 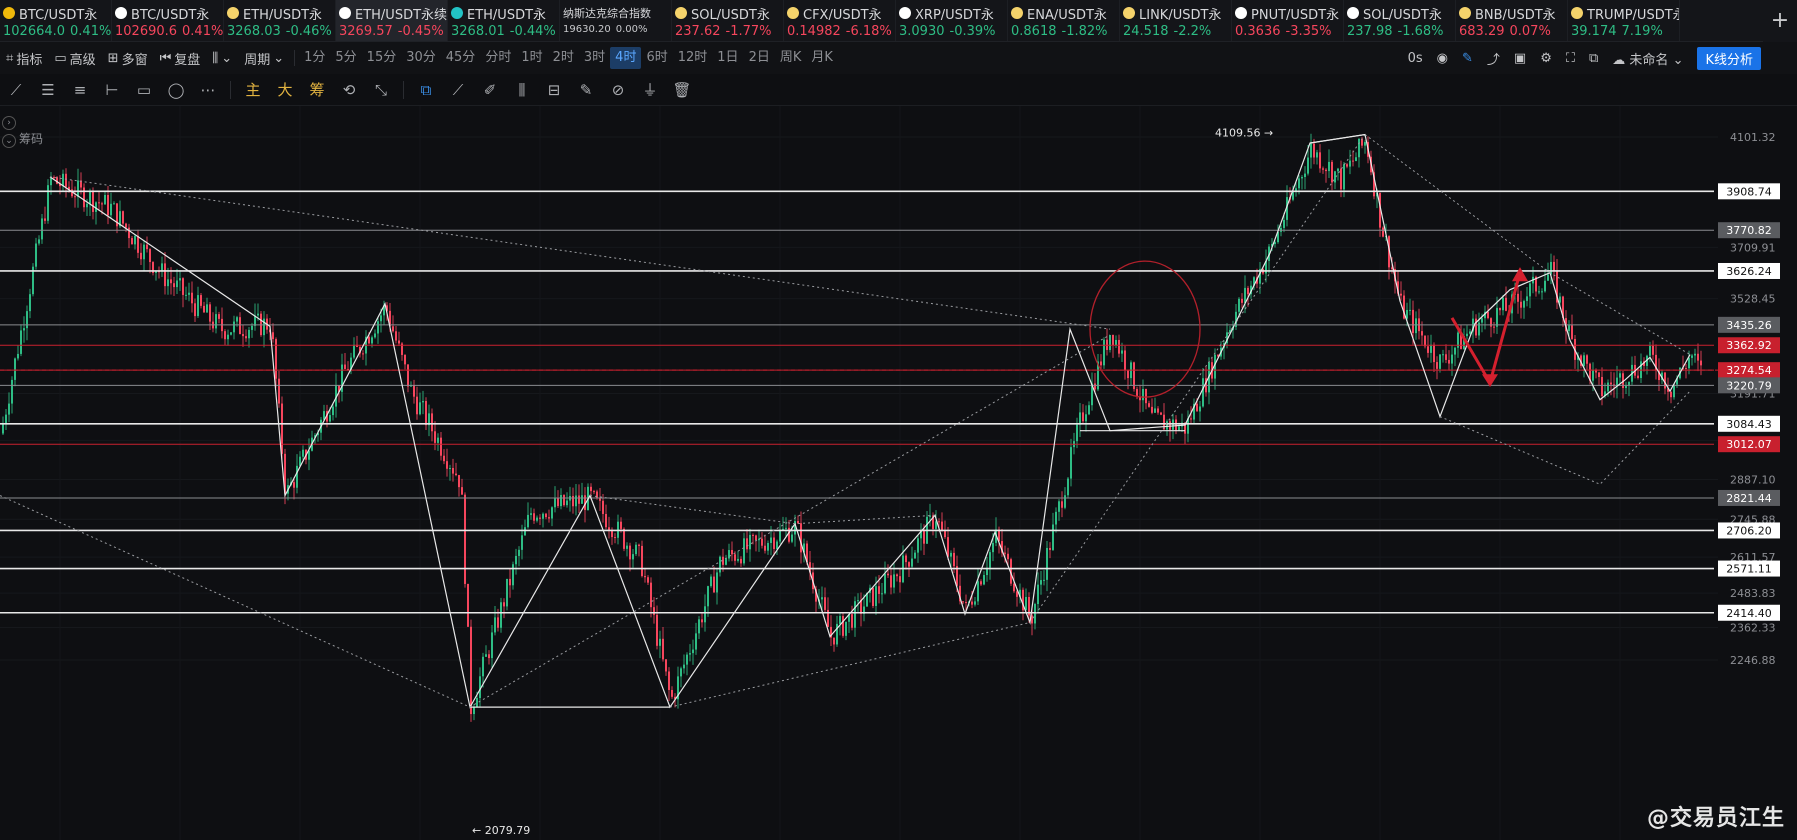 I want to click on save-icon: ▣, so click(x=1520, y=58).